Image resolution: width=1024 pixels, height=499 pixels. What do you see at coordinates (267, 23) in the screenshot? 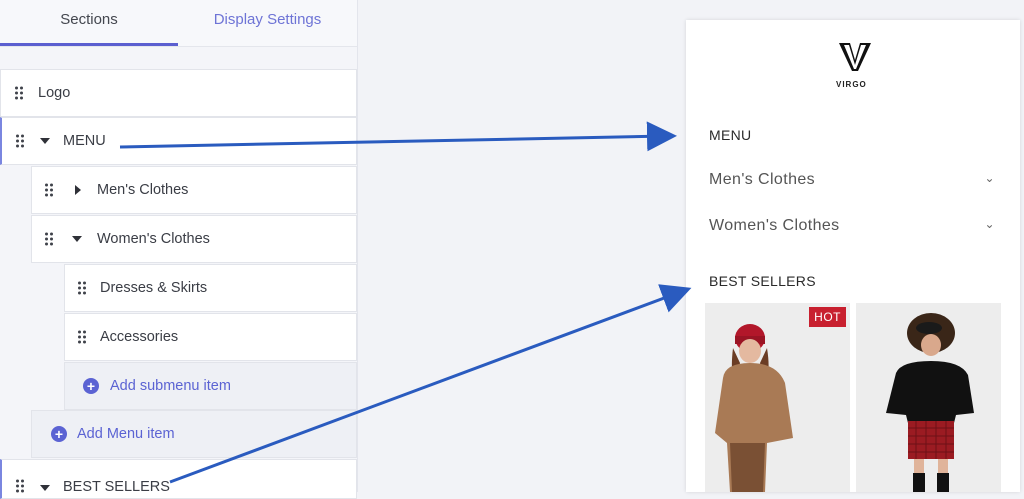
I see `tab-display-settings: Display Settings` at bounding box center [267, 23].